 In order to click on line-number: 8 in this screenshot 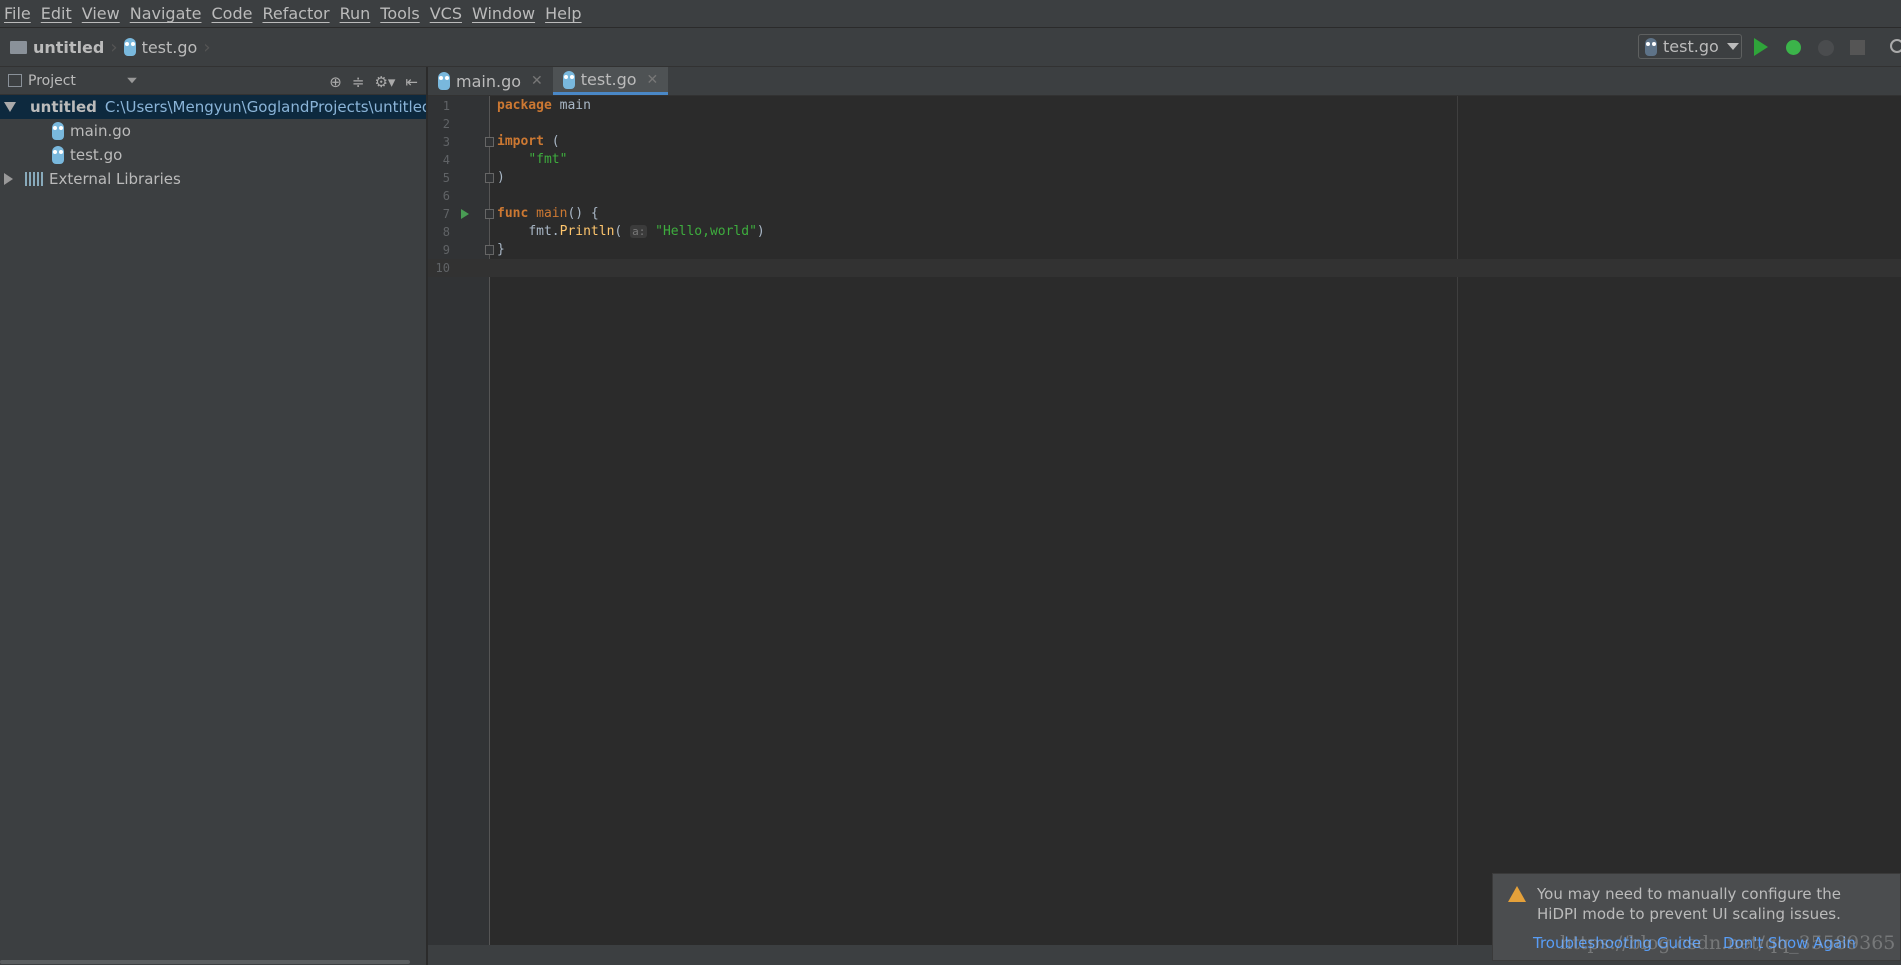, I will do `click(446, 232)`.